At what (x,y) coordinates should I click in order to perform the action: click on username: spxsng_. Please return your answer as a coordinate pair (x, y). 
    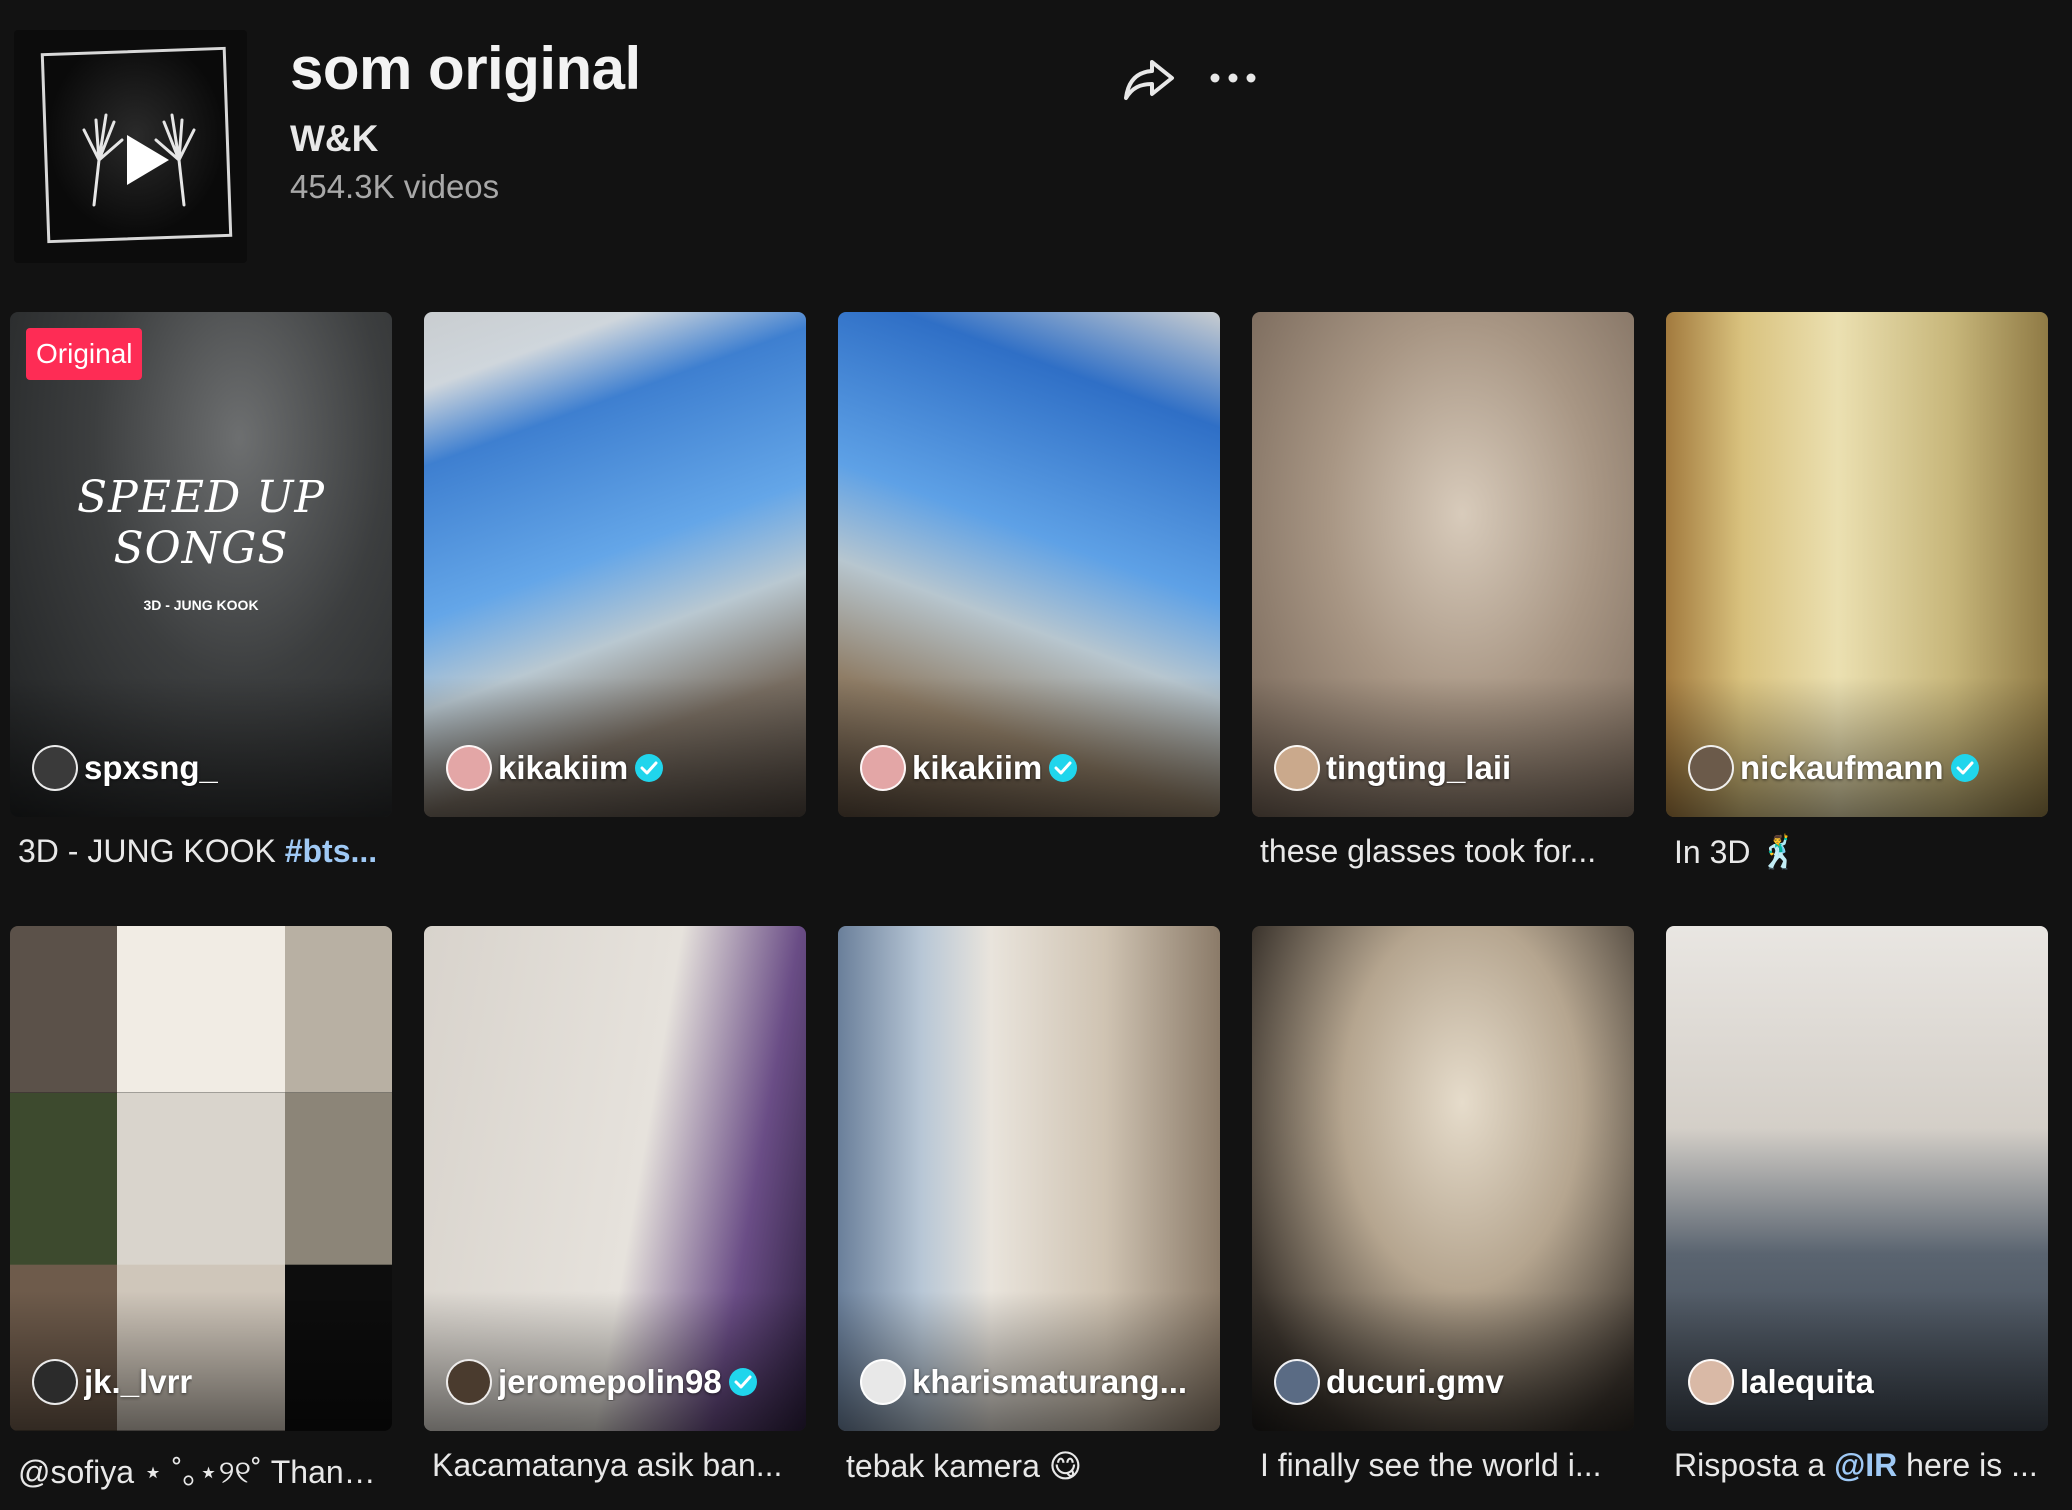
    Looking at the image, I should click on (151, 768).